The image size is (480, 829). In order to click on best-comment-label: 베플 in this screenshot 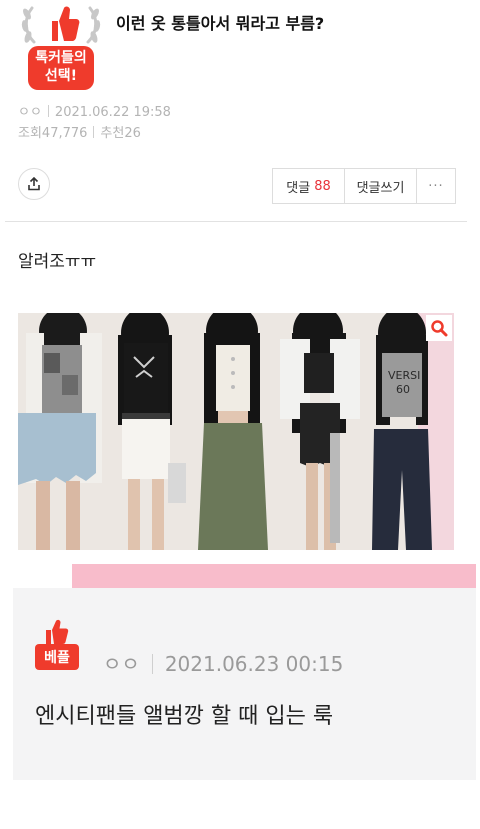, I will do `click(57, 657)`.